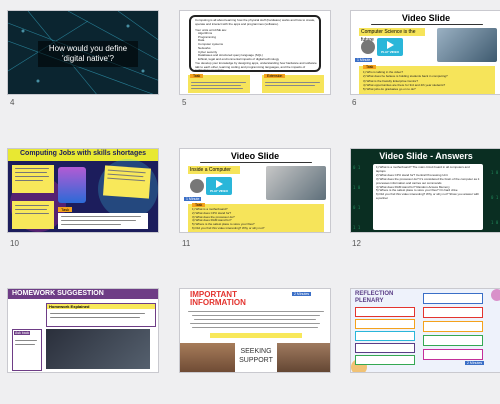 This screenshot has height=404, width=500. I want to click on slide-4-title: How would you define 'digital native'?, so click(88, 54).